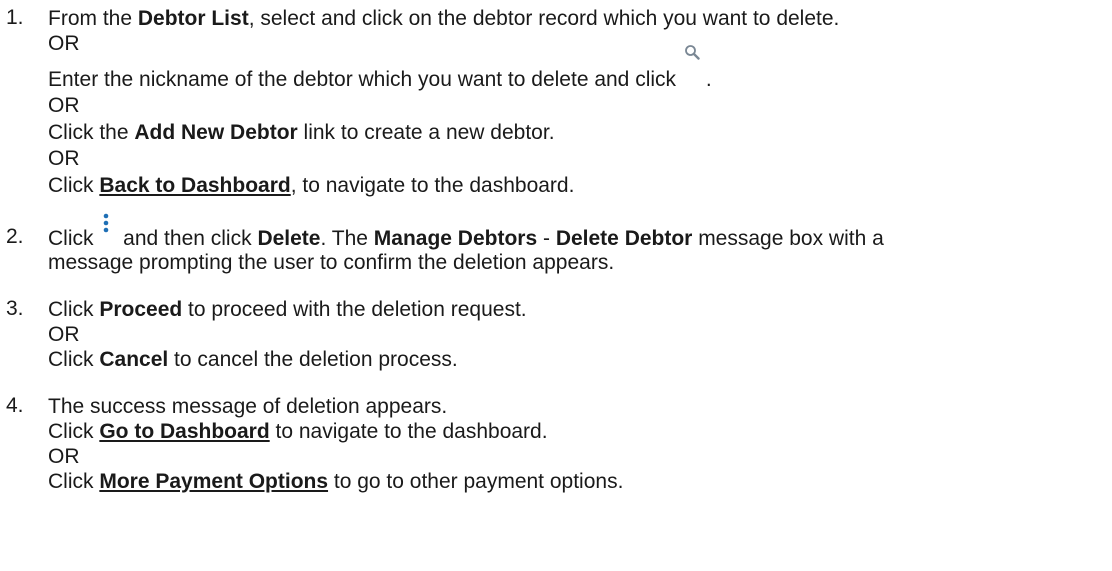 The image size is (1112, 571). I want to click on step-4-or: OR, so click(64, 456).